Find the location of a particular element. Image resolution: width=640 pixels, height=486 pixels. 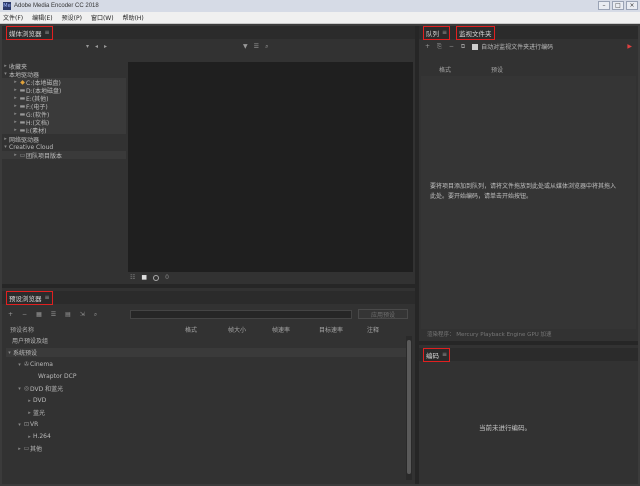

path-dropdown-icon: ▾ is located at coordinates (87, 46).